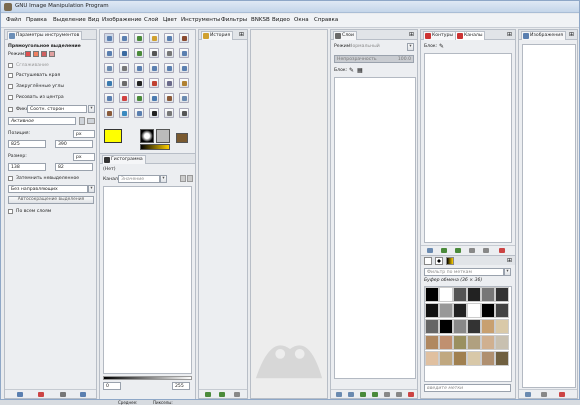  Describe the element at coordinates (28, 54) in the screenshot. I see `mode-replace-icon` at that location.